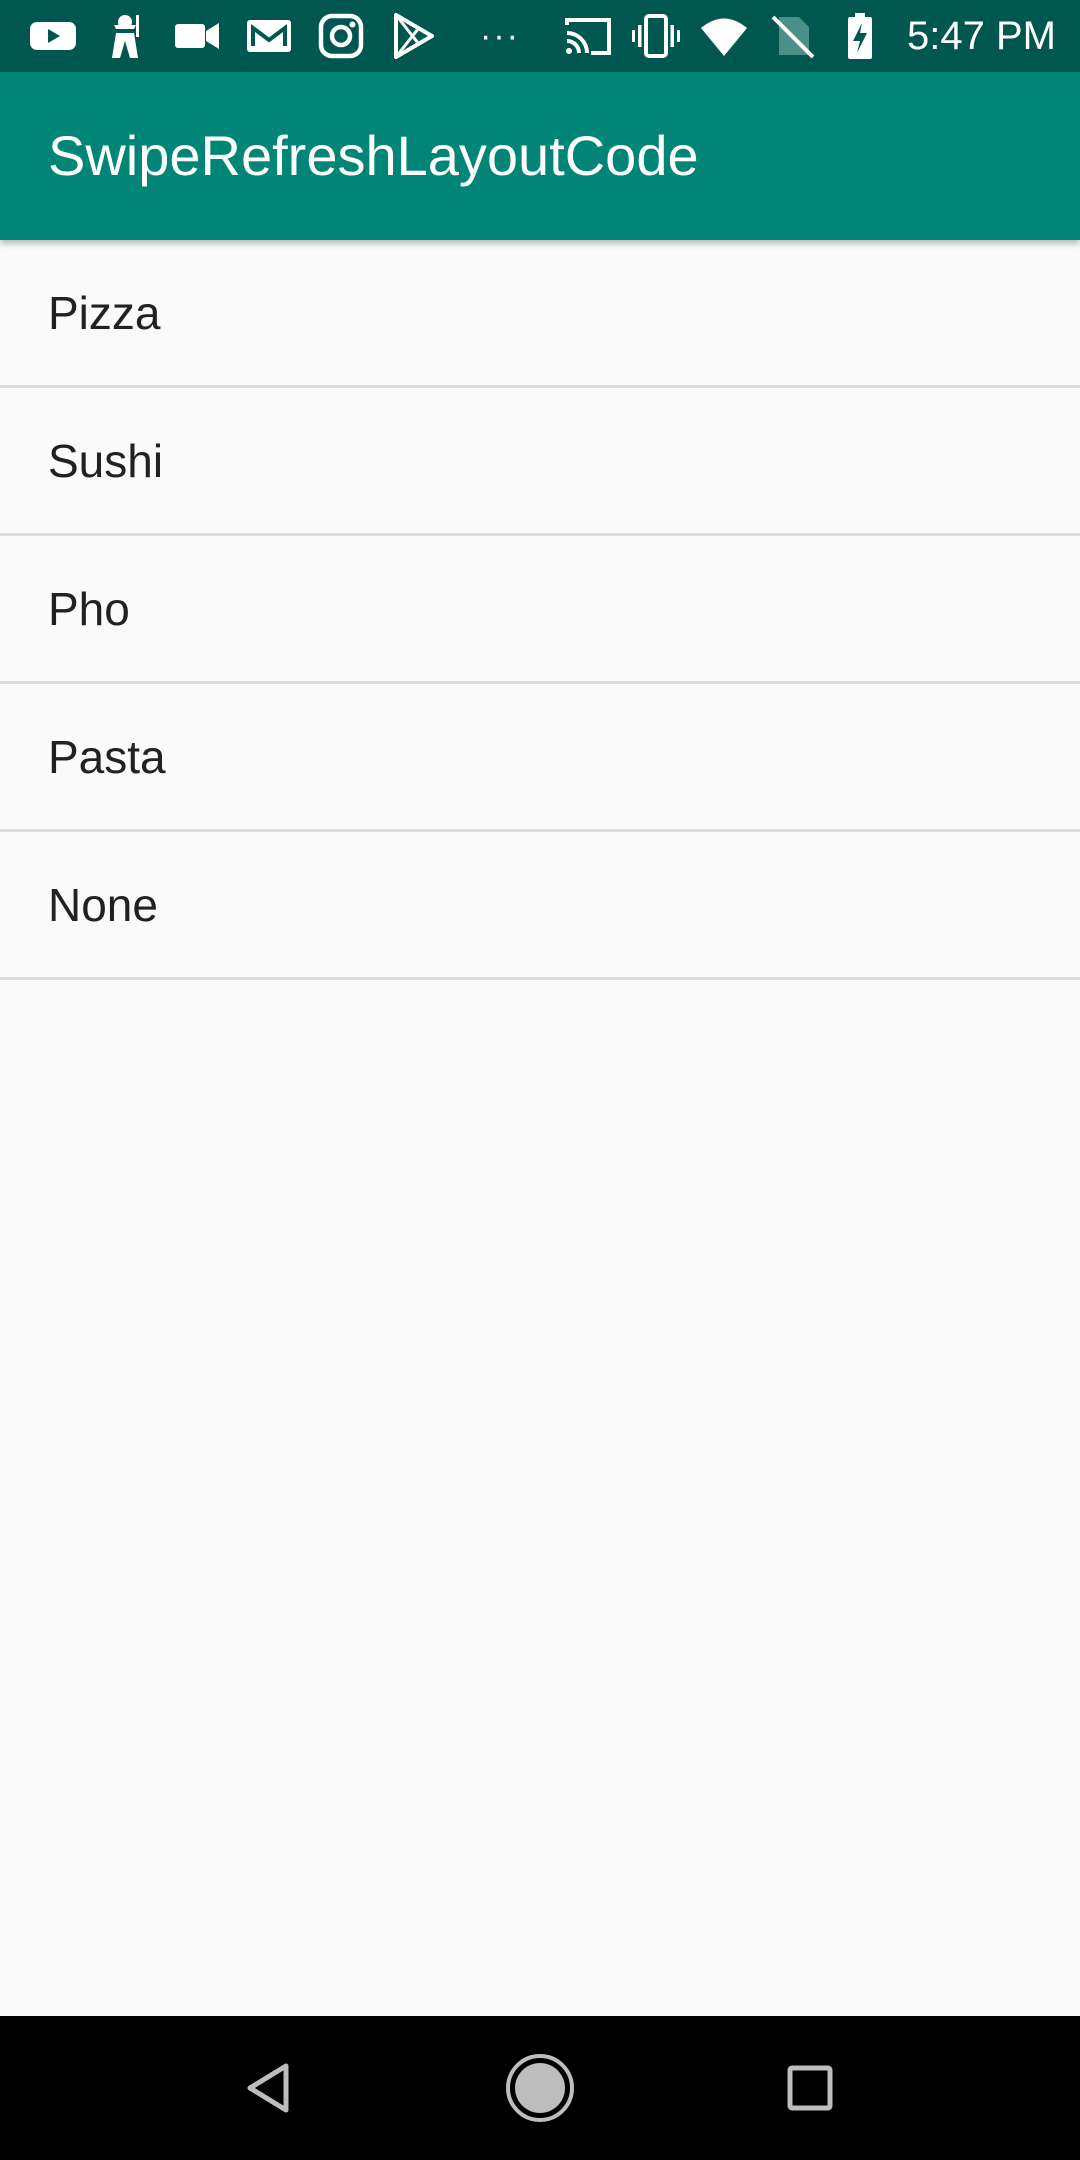 The image size is (1080, 2160). I want to click on recents-button, so click(810, 2088).